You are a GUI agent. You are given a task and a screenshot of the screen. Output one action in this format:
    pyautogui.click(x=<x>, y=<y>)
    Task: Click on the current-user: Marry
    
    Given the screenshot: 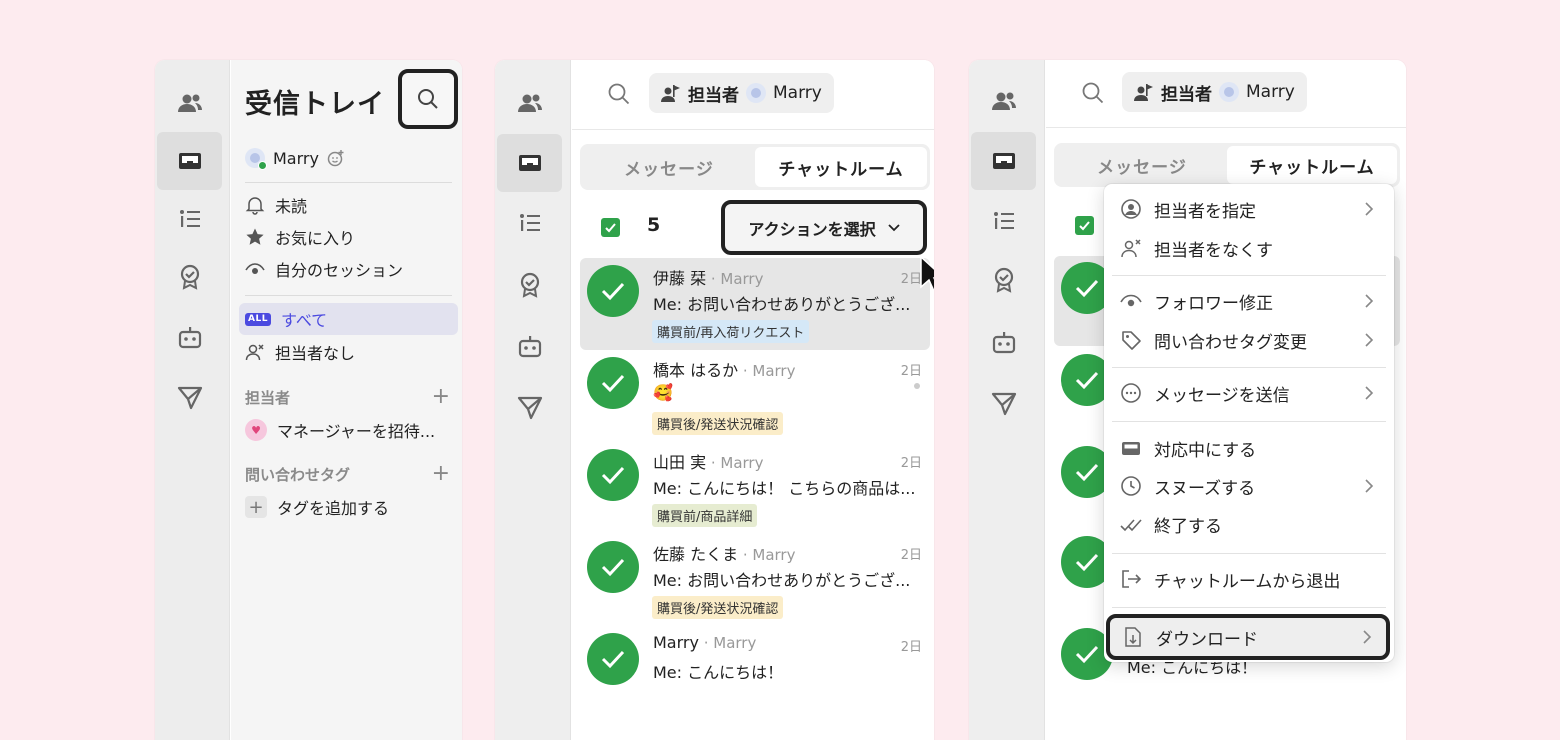 What is the action you would take?
    pyautogui.click(x=295, y=158)
    